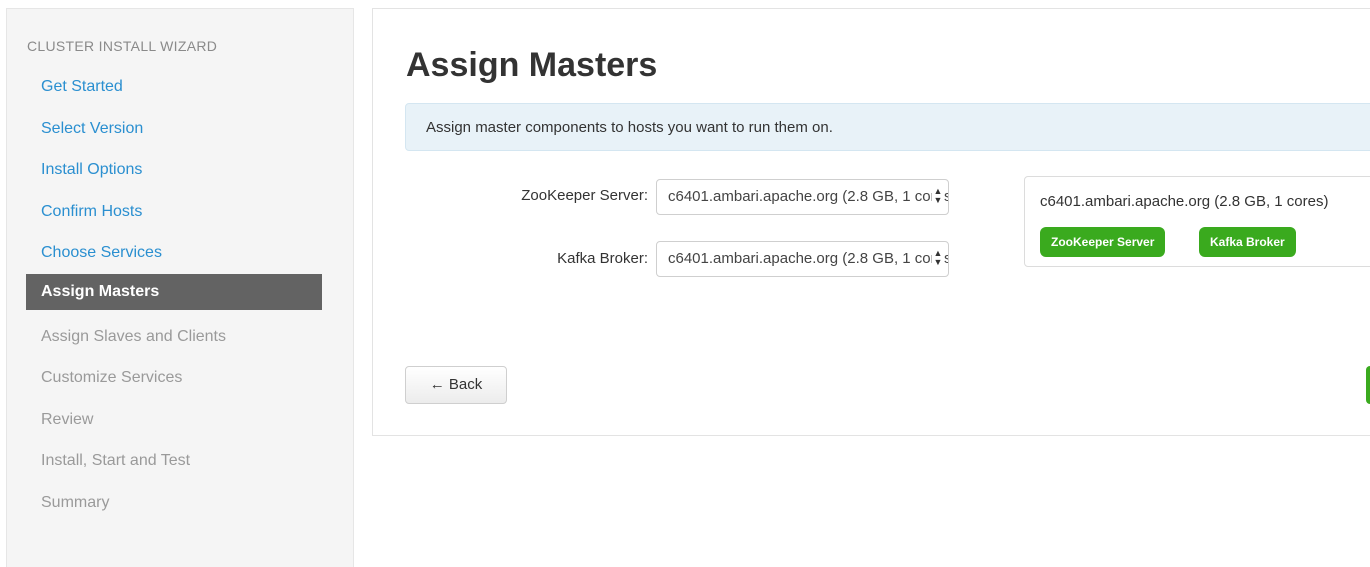 This screenshot has height=567, width=1370. Describe the element at coordinates (1368, 385) in the screenshot. I see `next-button` at that location.